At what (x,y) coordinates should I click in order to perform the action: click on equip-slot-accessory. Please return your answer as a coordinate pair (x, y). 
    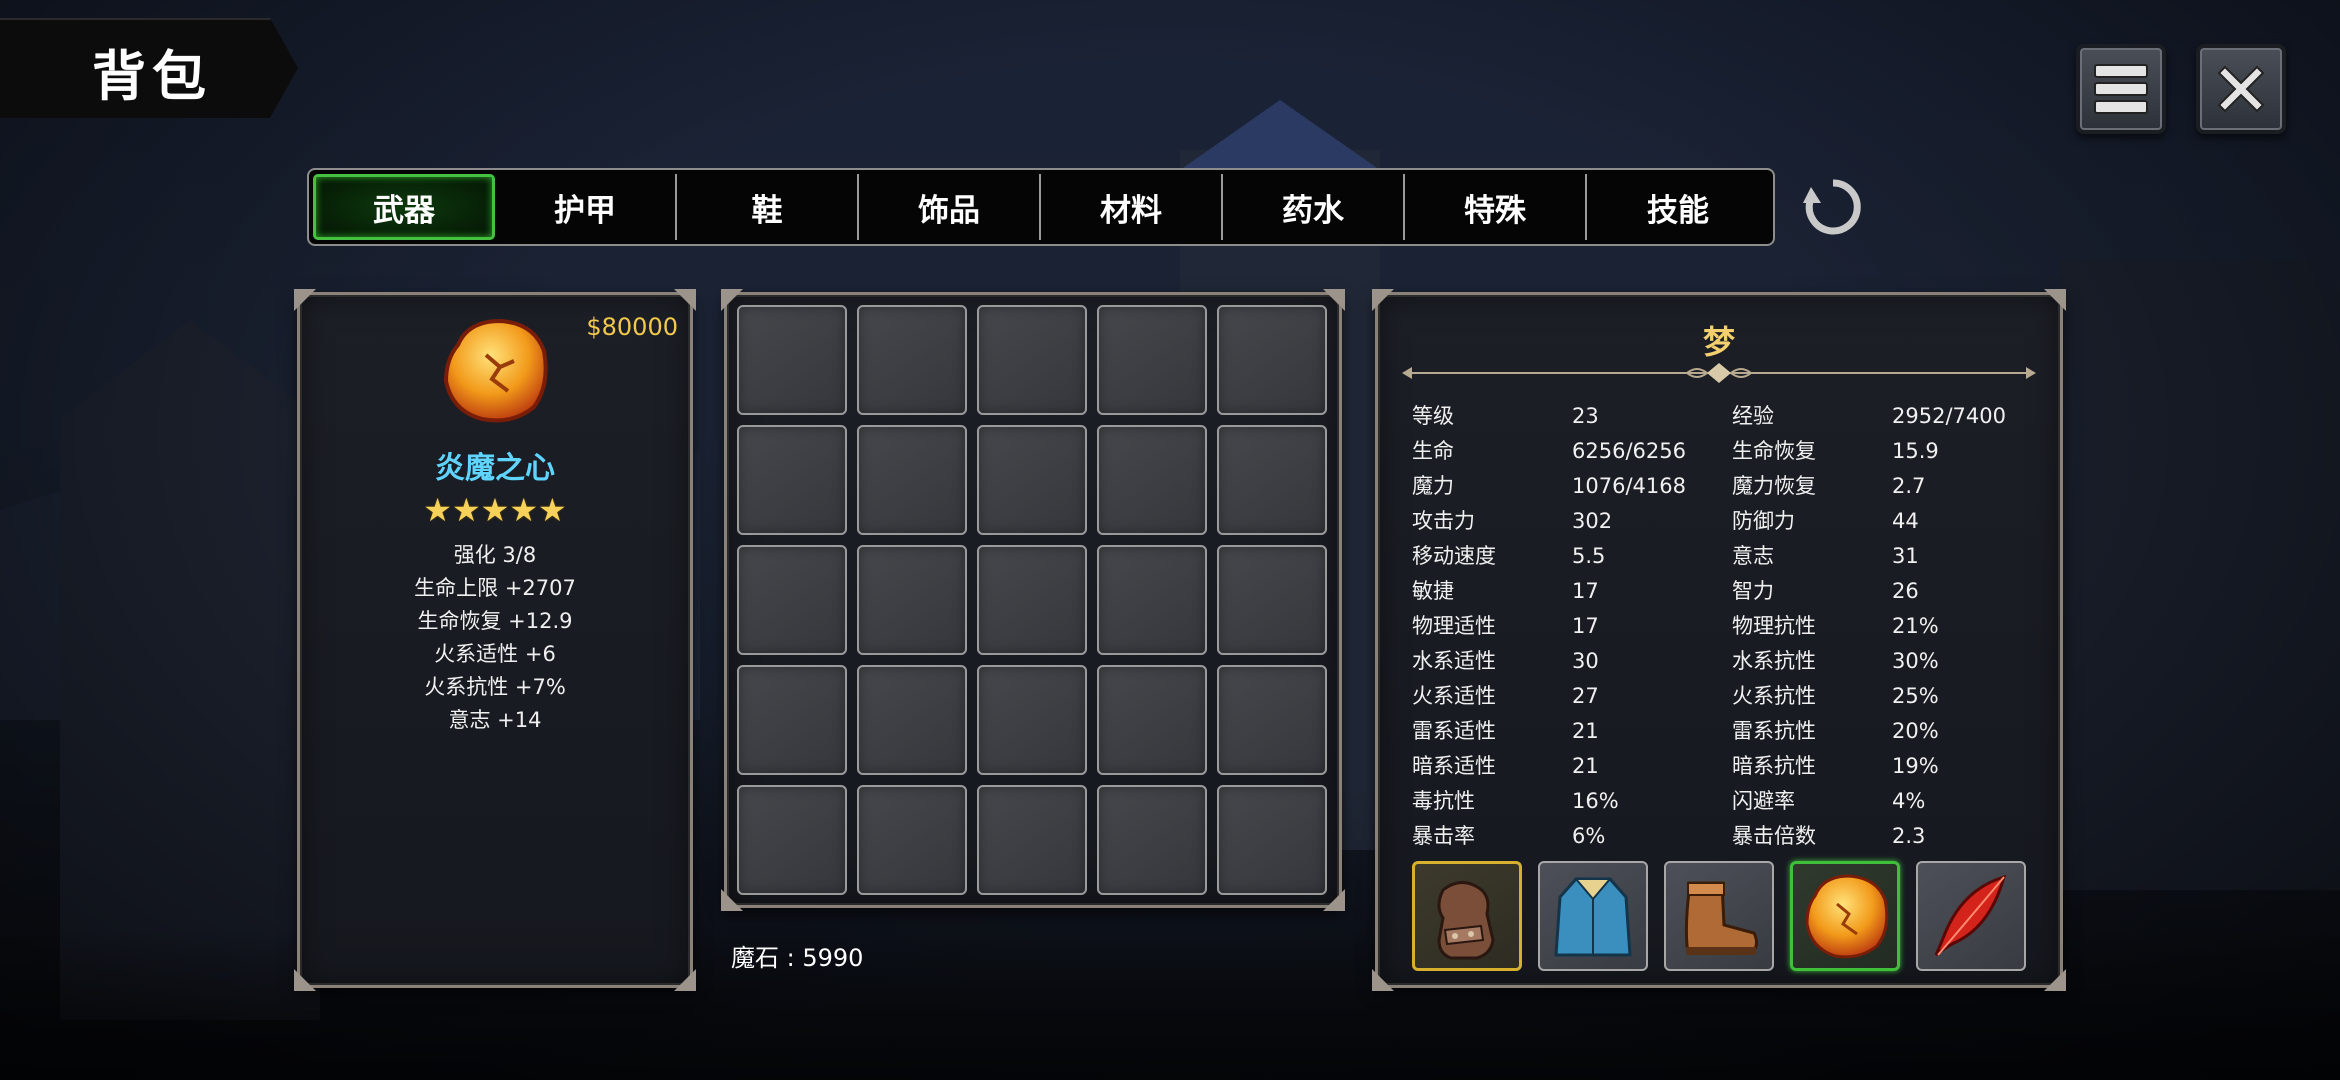
    Looking at the image, I should click on (1845, 916).